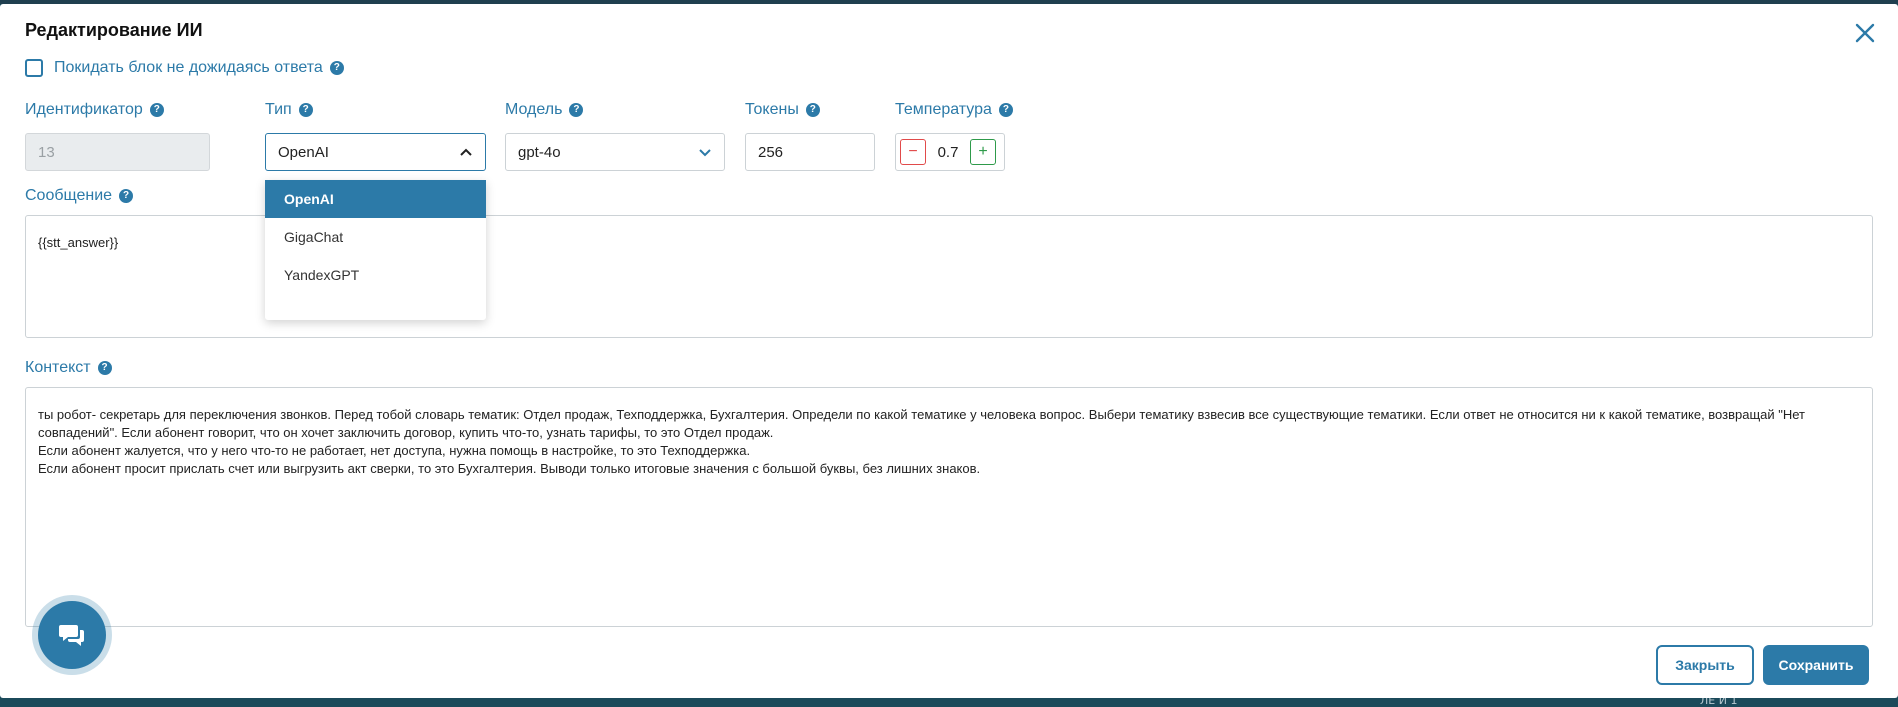 The height and width of the screenshot is (707, 1898). I want to click on chat-button, so click(72, 635).